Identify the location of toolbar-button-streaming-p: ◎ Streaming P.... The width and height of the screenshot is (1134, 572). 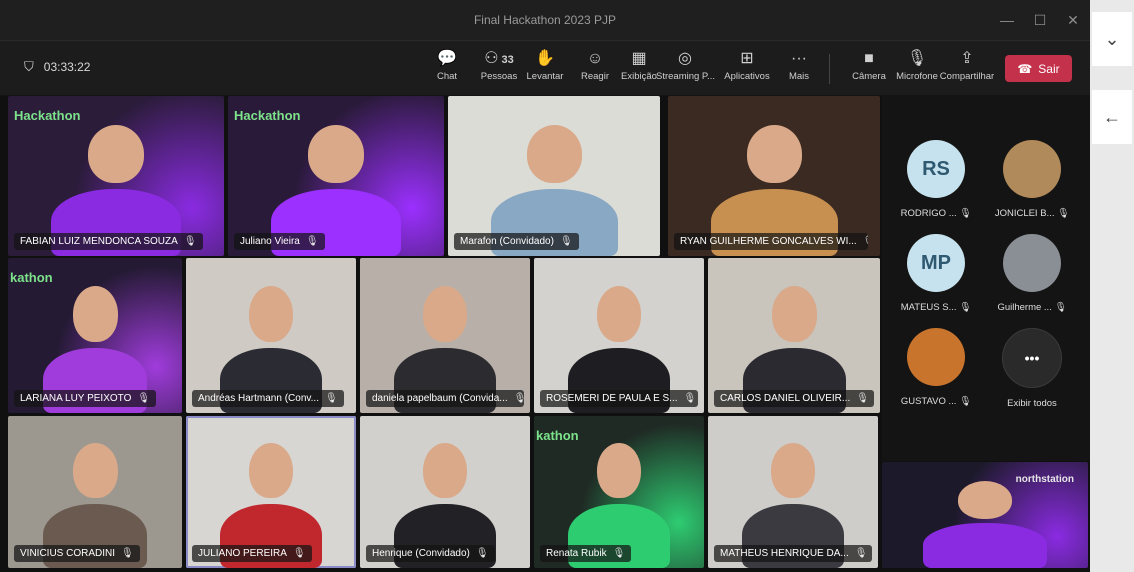
(685, 70).